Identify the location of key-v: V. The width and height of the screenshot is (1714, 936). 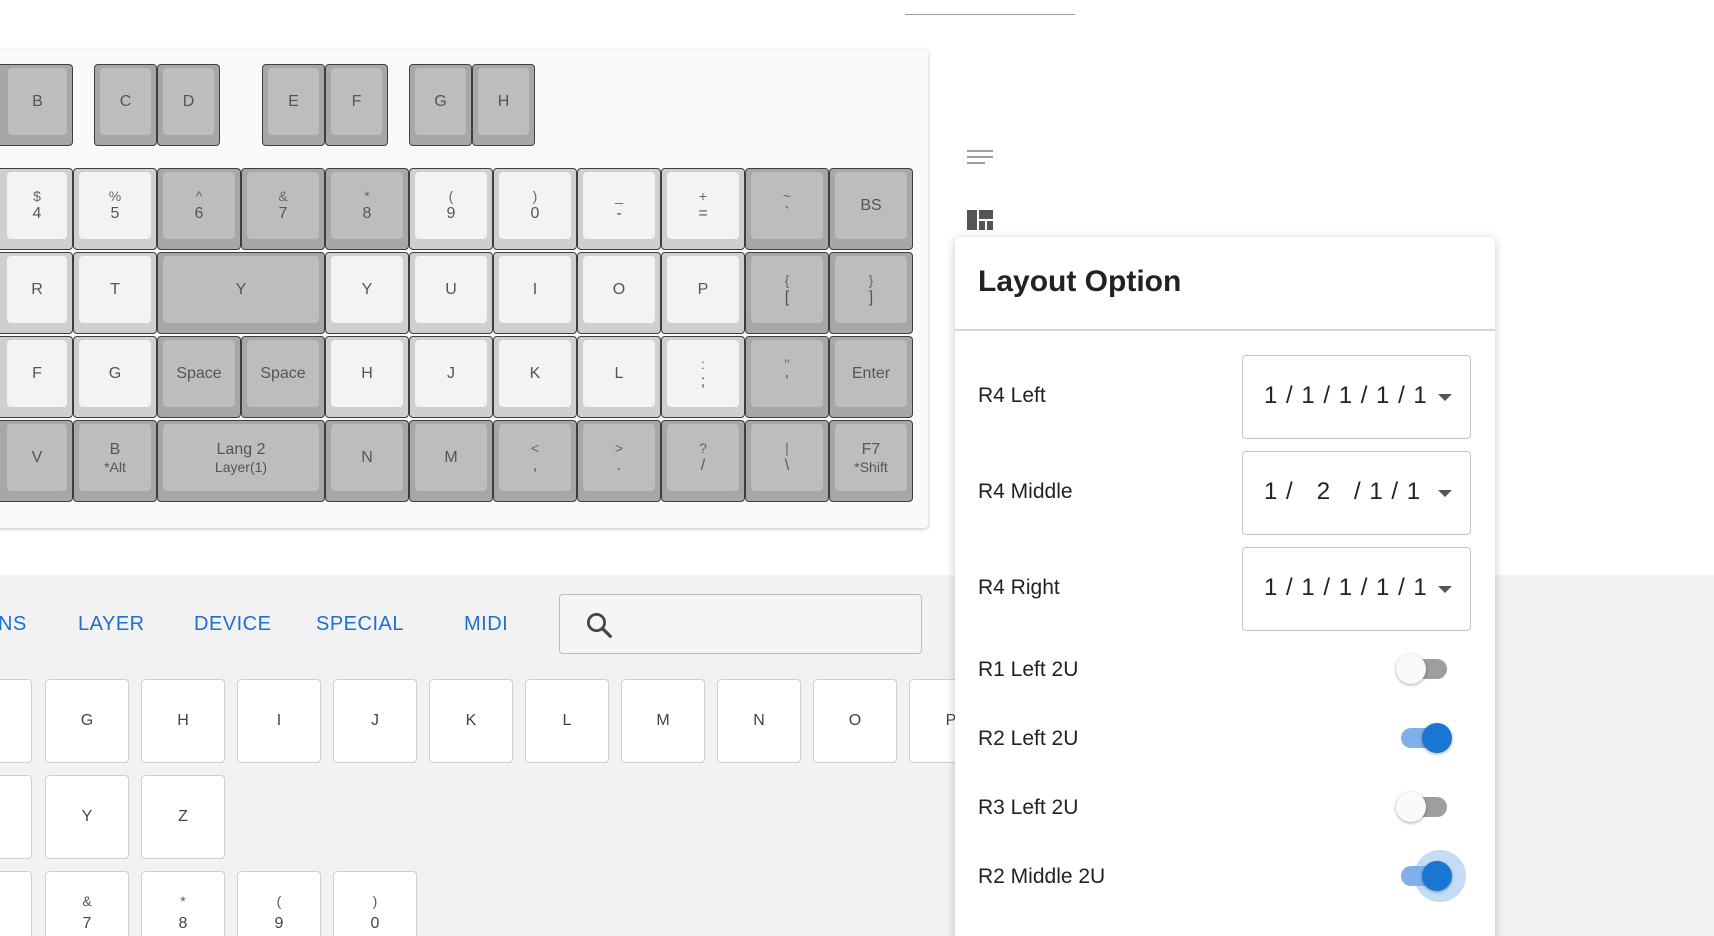
(36, 461).